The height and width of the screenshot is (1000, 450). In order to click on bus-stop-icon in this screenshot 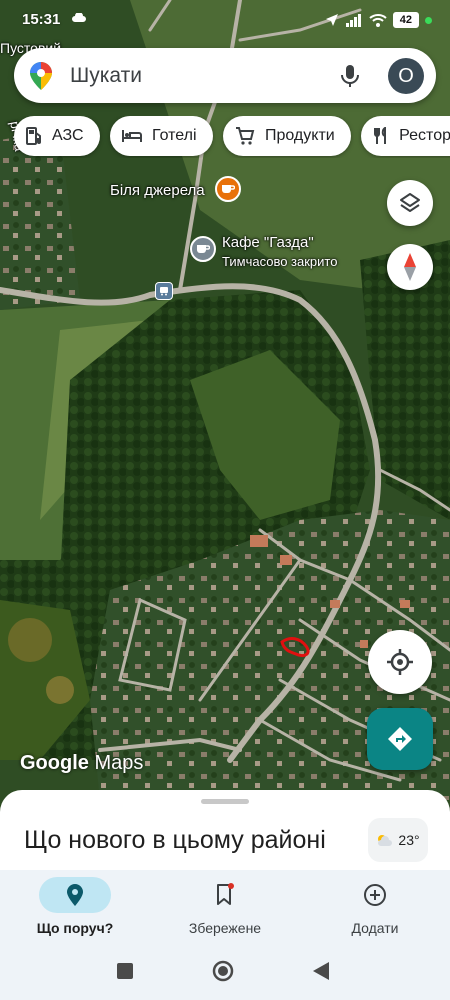, I will do `click(164, 291)`.